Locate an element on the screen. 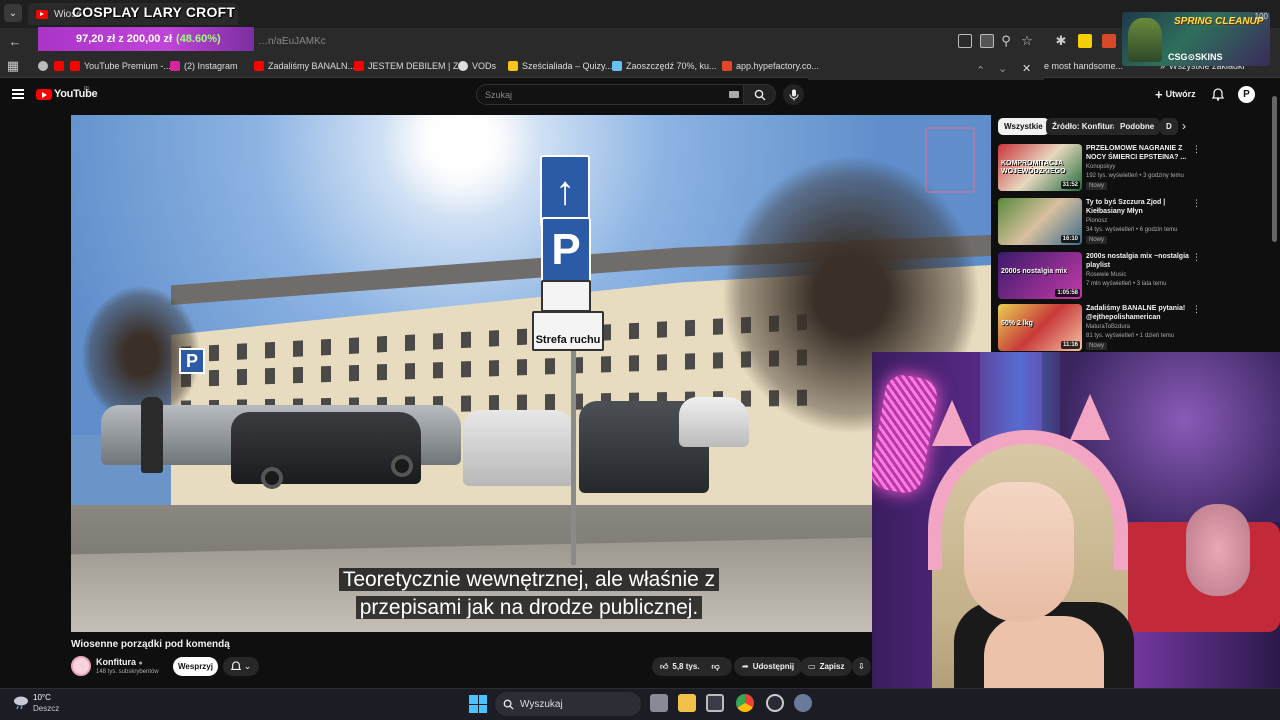  weather-description: Deszcz is located at coordinates (46, 708).